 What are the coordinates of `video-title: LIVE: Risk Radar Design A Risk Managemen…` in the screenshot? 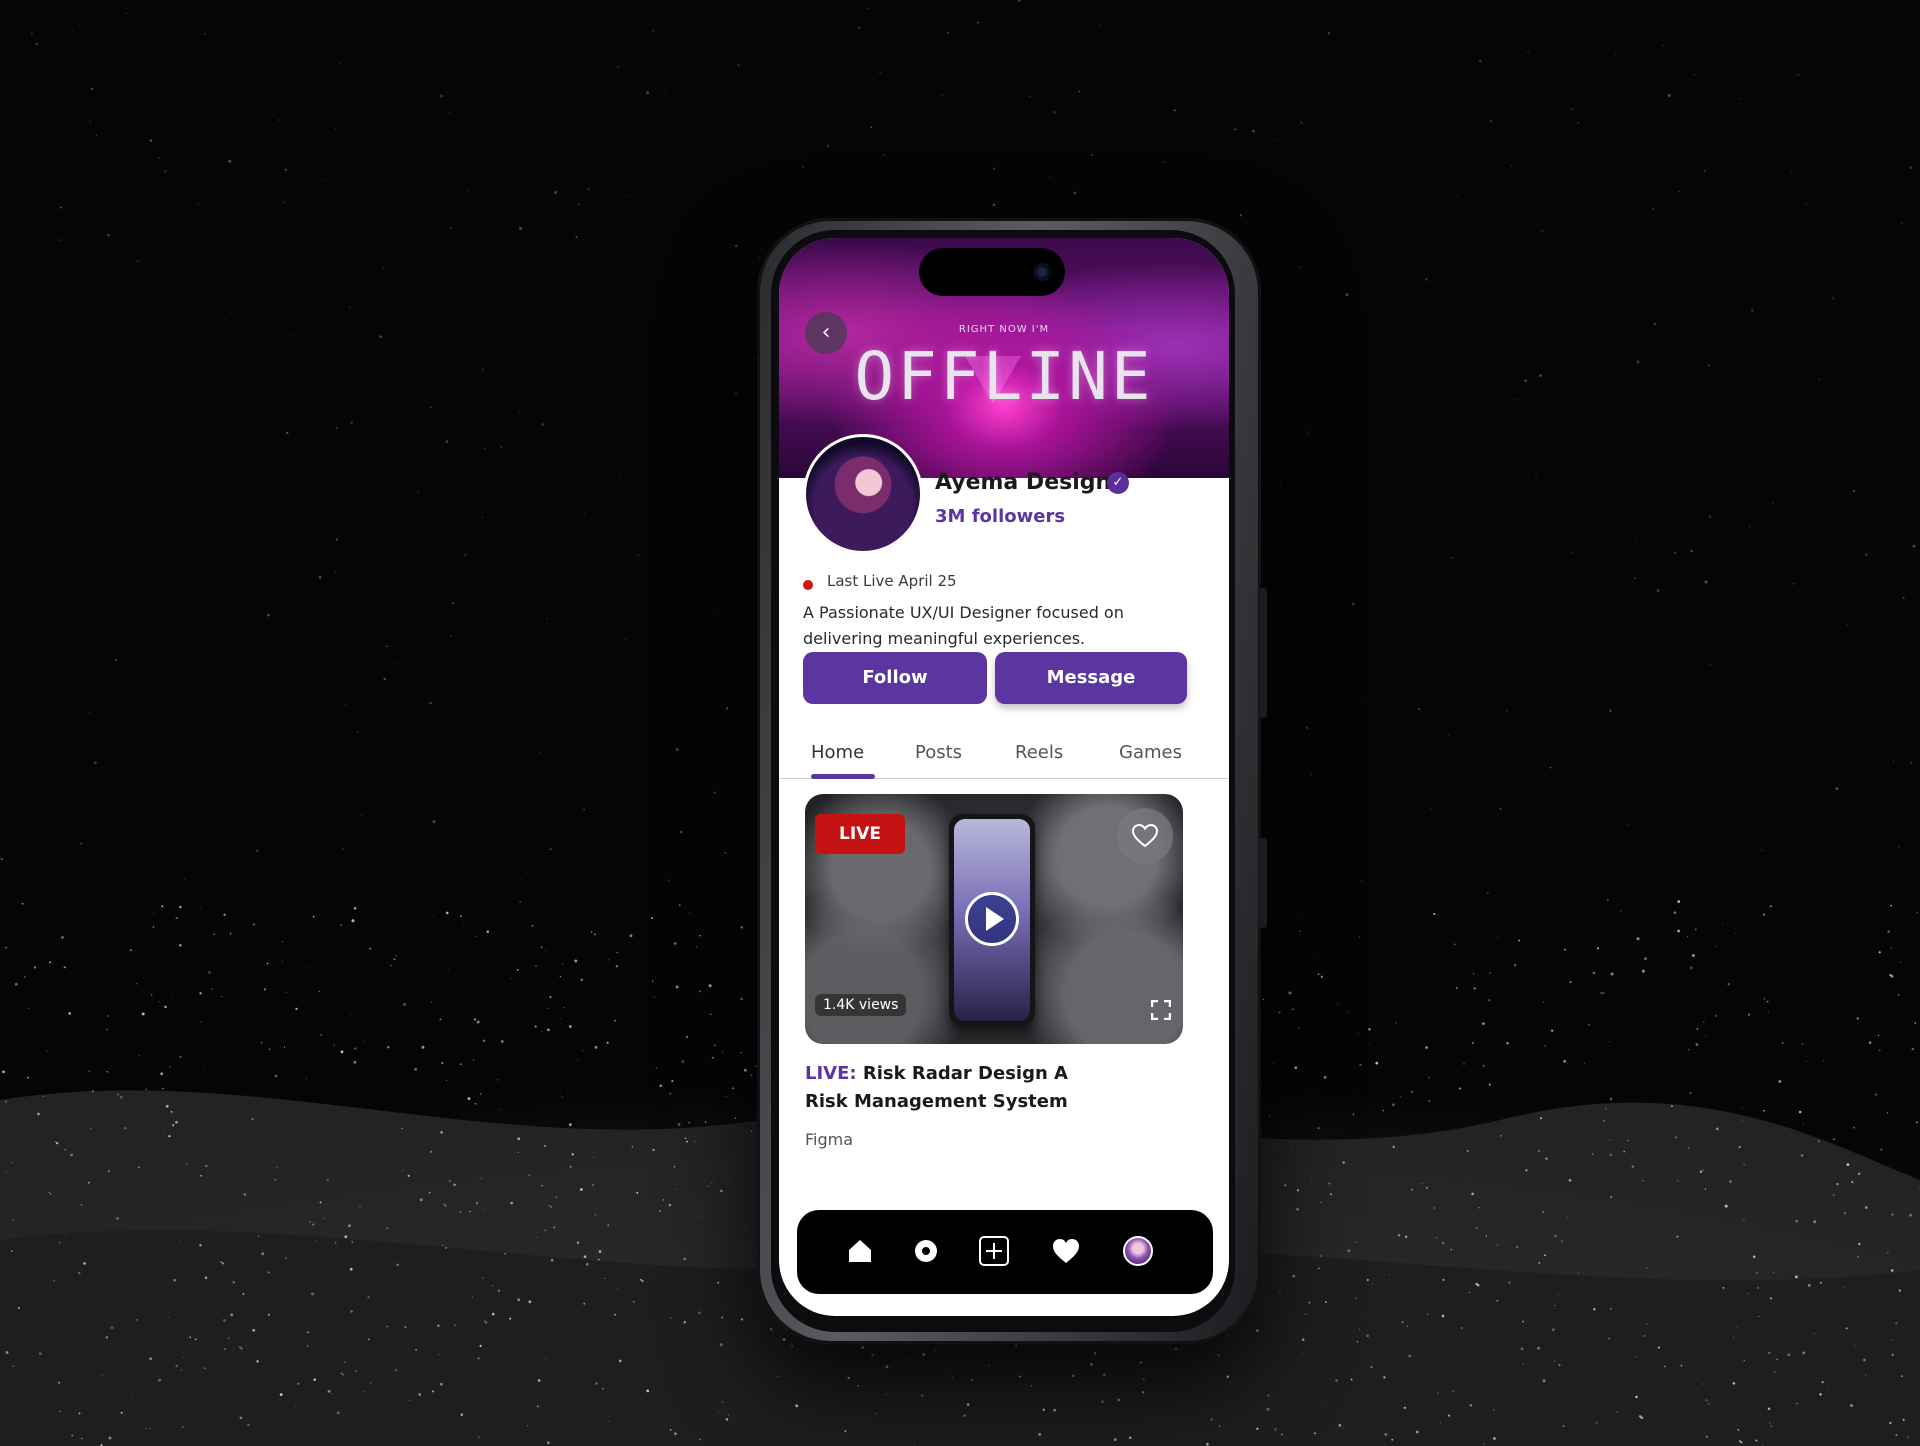 It's located at (955, 1088).